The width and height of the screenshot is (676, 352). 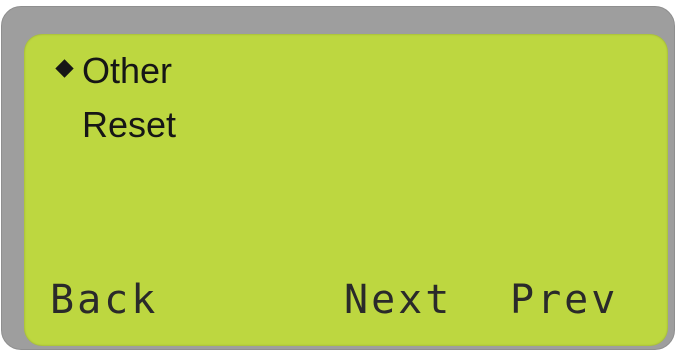 I want to click on menu-item-label: Other, so click(x=127, y=70).